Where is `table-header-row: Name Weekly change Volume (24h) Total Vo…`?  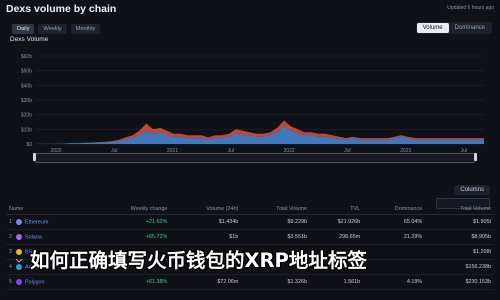
table-header-row: Name Weekly change Volume (24h) Total Vo… is located at coordinates (250, 209).